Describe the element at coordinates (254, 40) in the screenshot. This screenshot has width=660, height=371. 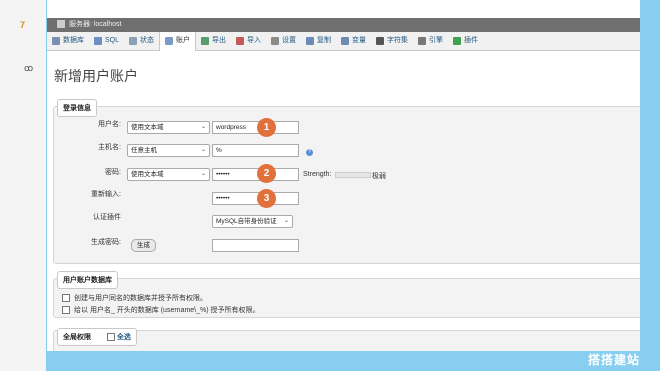
I see `tab-label: 导入` at that location.